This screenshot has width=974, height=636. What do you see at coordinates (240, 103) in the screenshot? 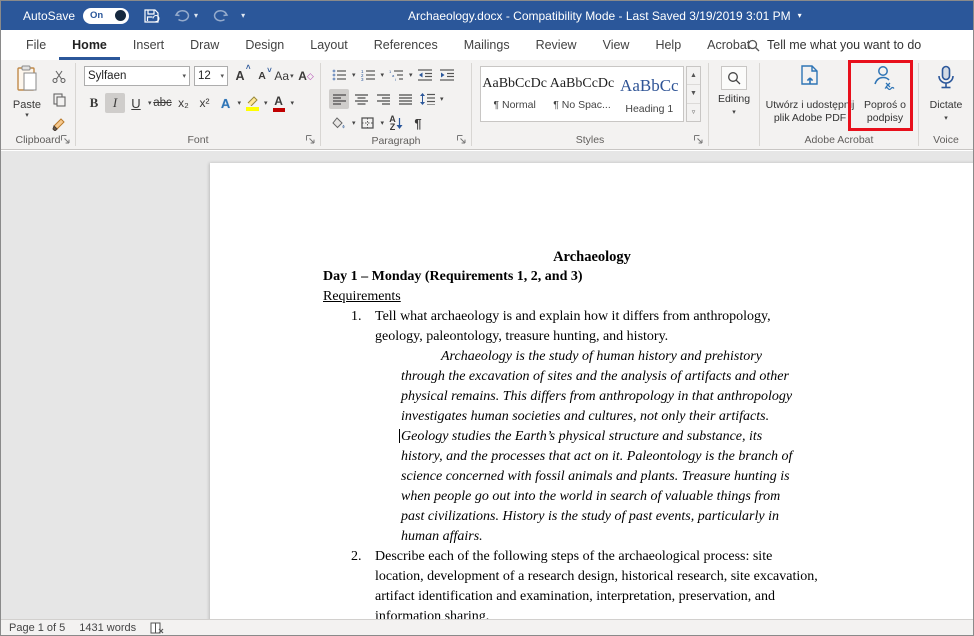
I see `text-effects-caret-icon: ▾` at bounding box center [240, 103].